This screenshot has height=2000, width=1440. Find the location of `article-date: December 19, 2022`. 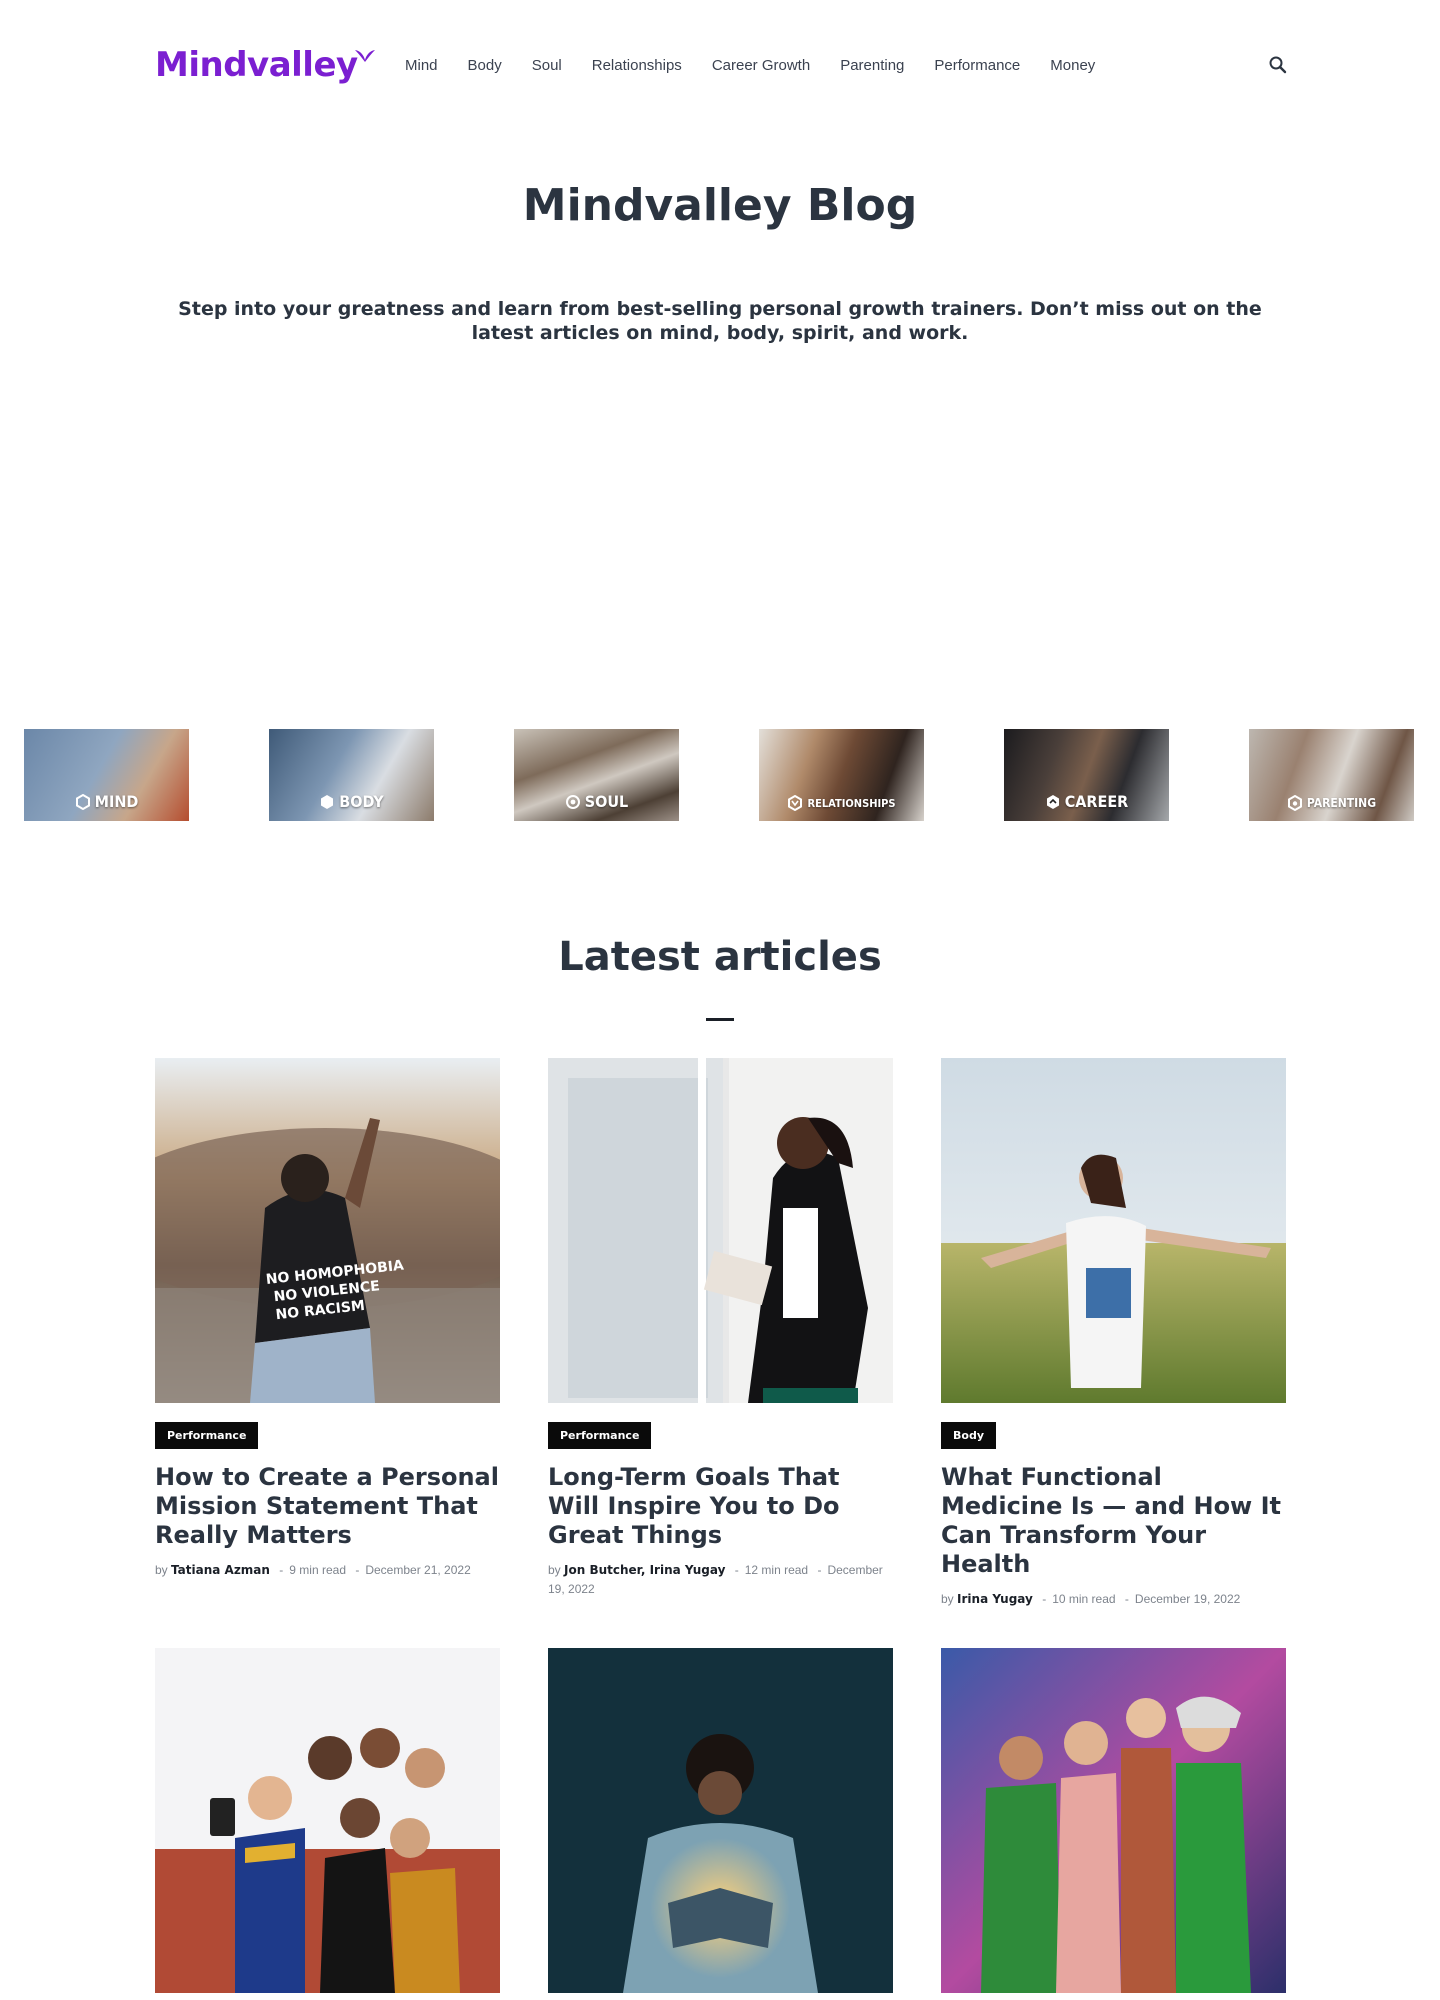

article-date: December 19, 2022 is located at coordinates (1187, 1599).